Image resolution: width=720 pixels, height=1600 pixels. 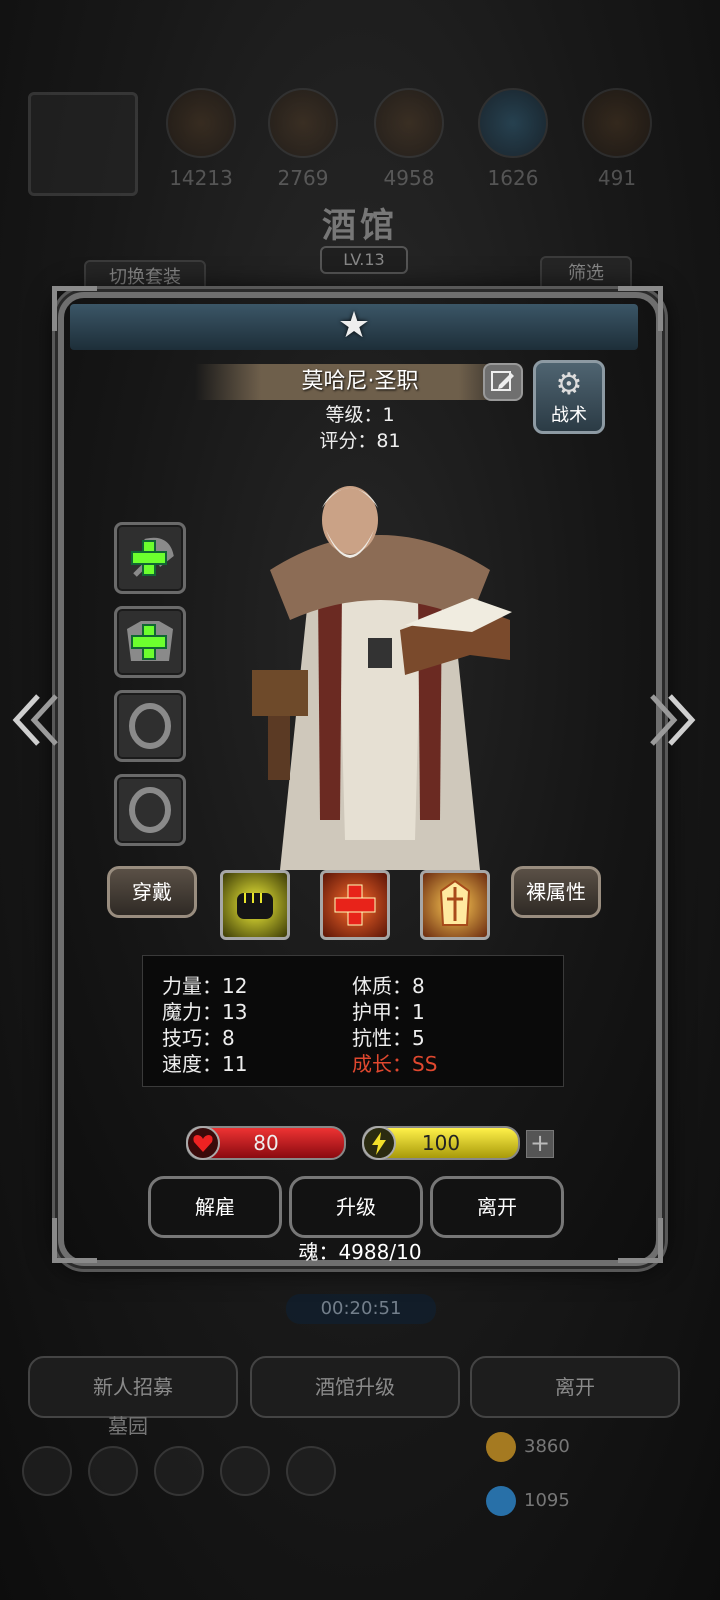 I want to click on heart-icon, so click(x=203, y=1143).